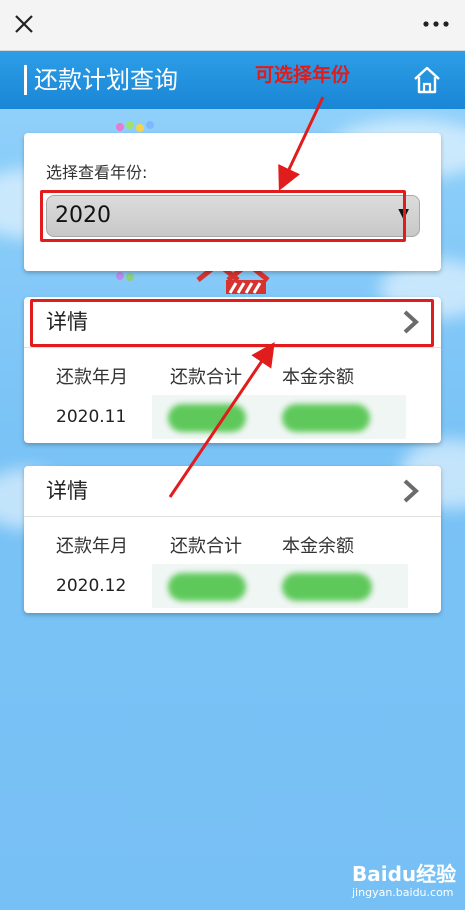 The image size is (465, 910). Describe the element at coordinates (25, 80) in the screenshot. I see `header-accent-bar` at that location.